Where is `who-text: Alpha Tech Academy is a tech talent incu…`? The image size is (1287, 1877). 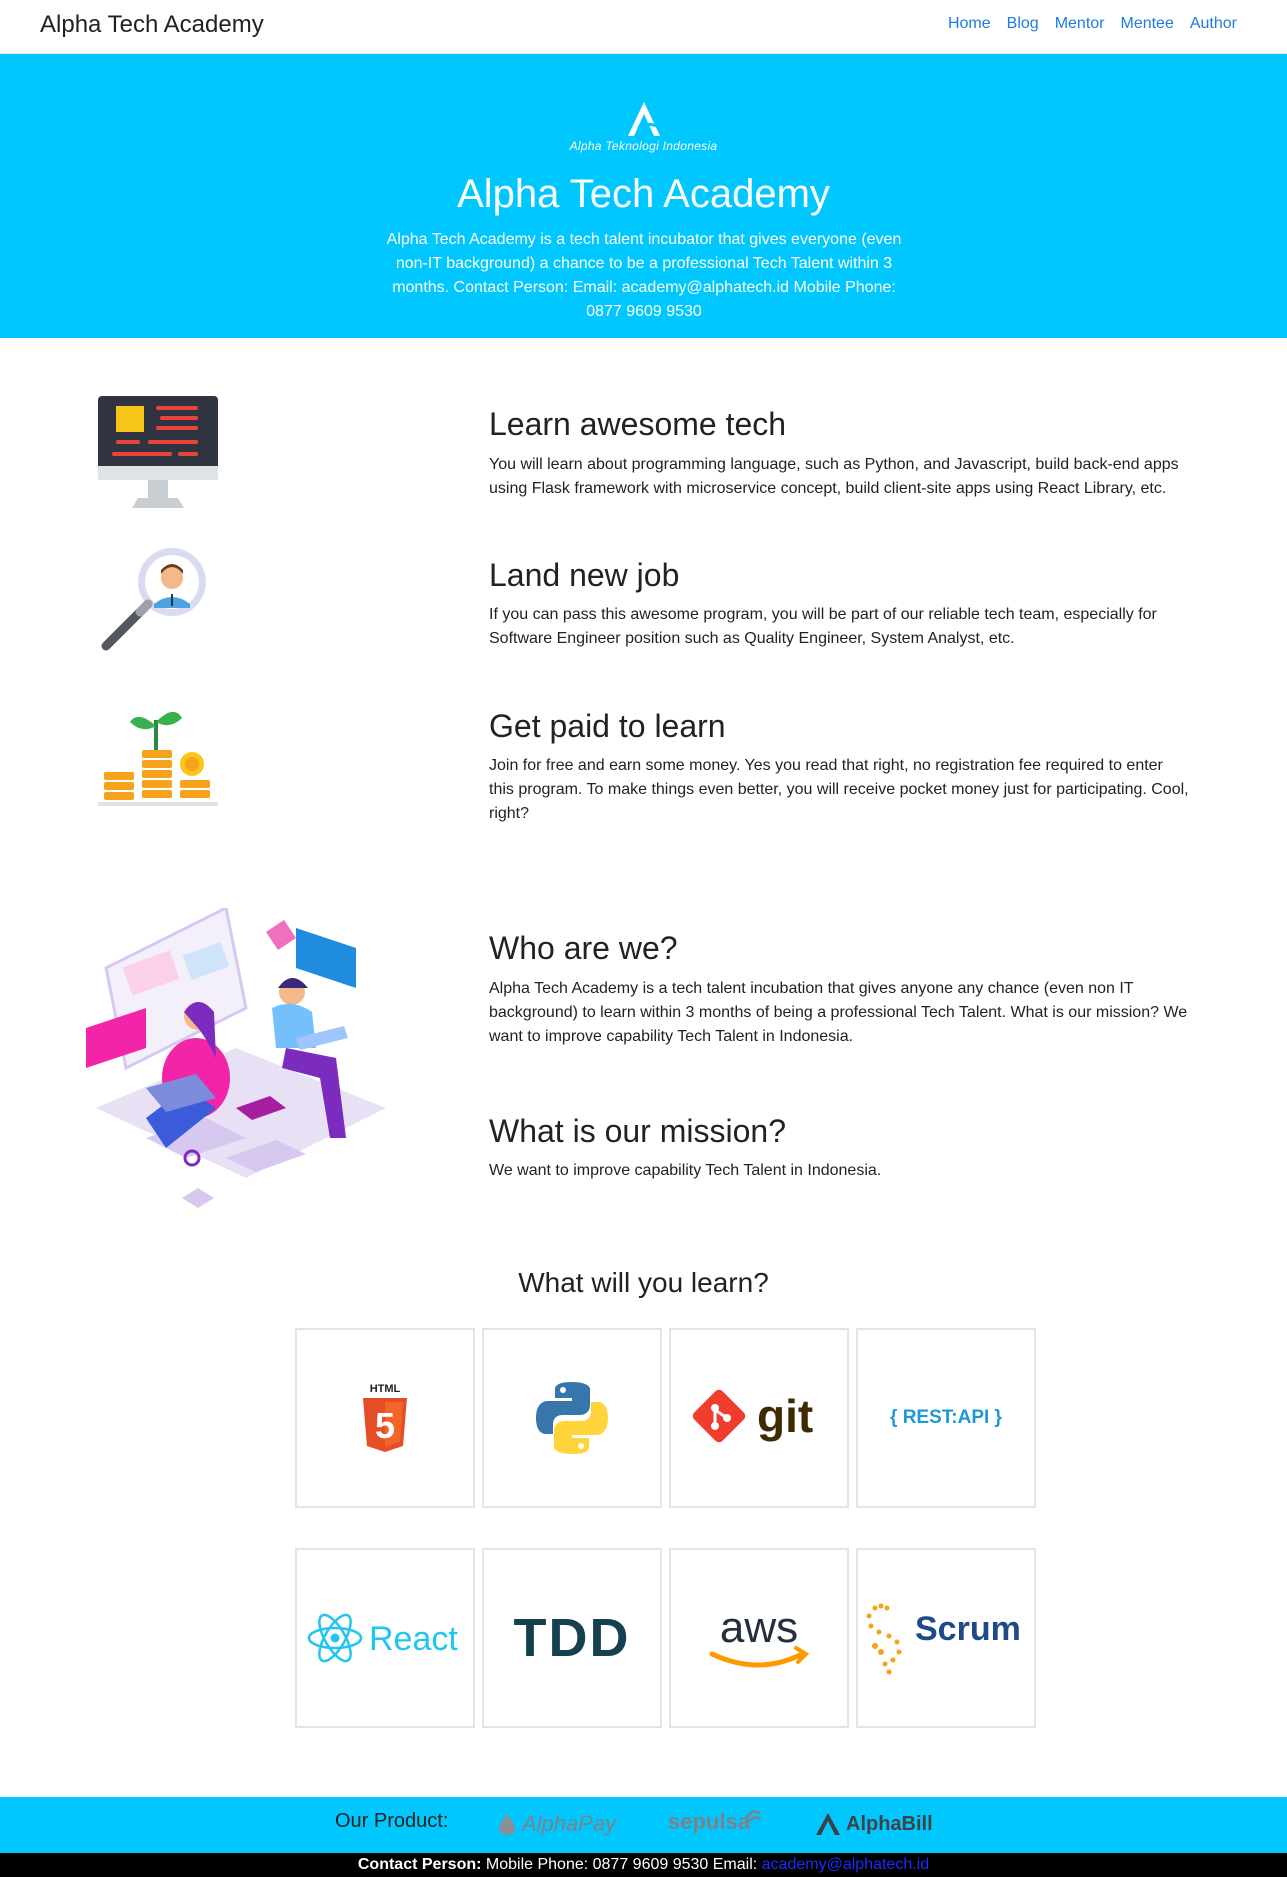
who-text: Alpha Tech Academy is a tech talent incu… is located at coordinates (838, 1012).